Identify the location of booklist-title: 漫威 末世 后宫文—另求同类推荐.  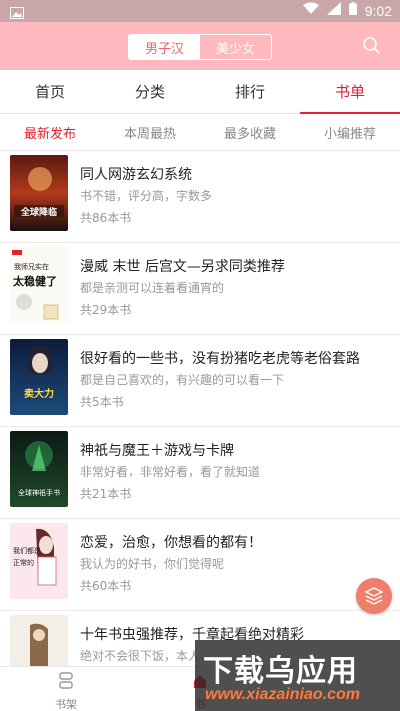
(182, 267).